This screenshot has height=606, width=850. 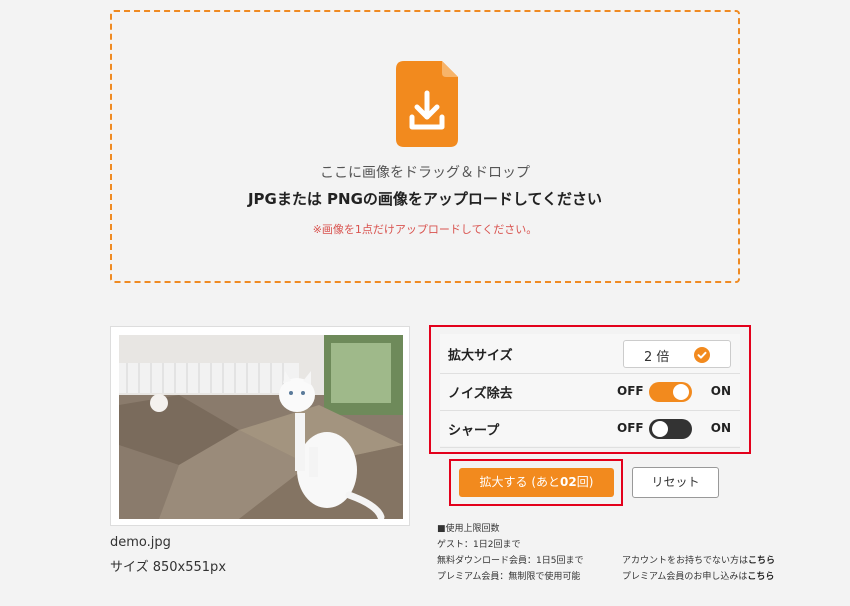 I want to click on settings-panel: 拡大サイズ 2 倍 ノイズ除去 OFF ON シャープ OFF ON, so click(x=590, y=389).